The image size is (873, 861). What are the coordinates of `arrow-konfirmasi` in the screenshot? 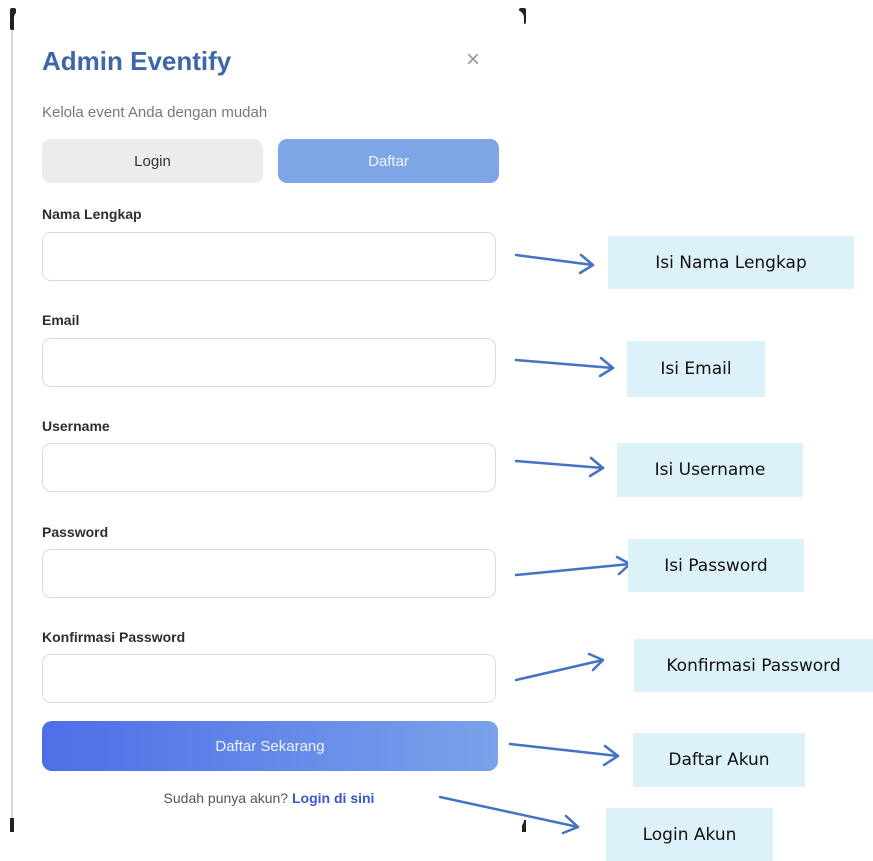 It's located at (559, 670).